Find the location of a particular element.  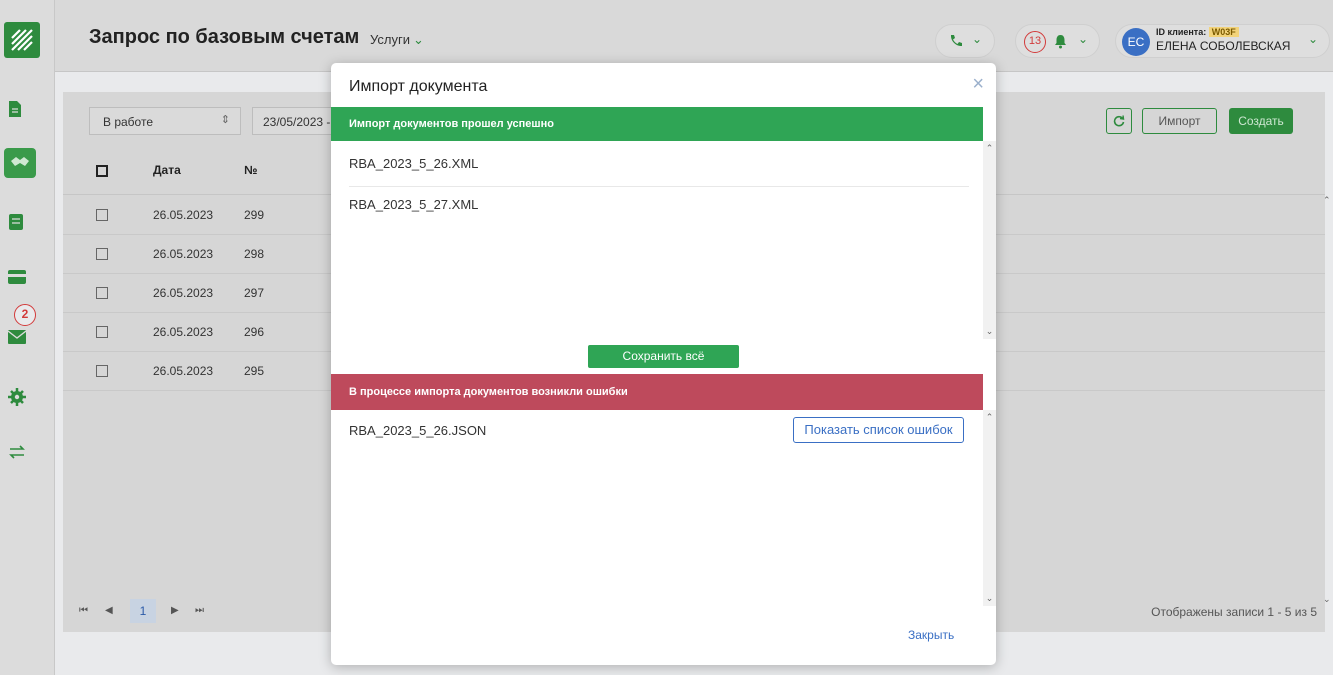

book-icon is located at coordinates (19, 224).